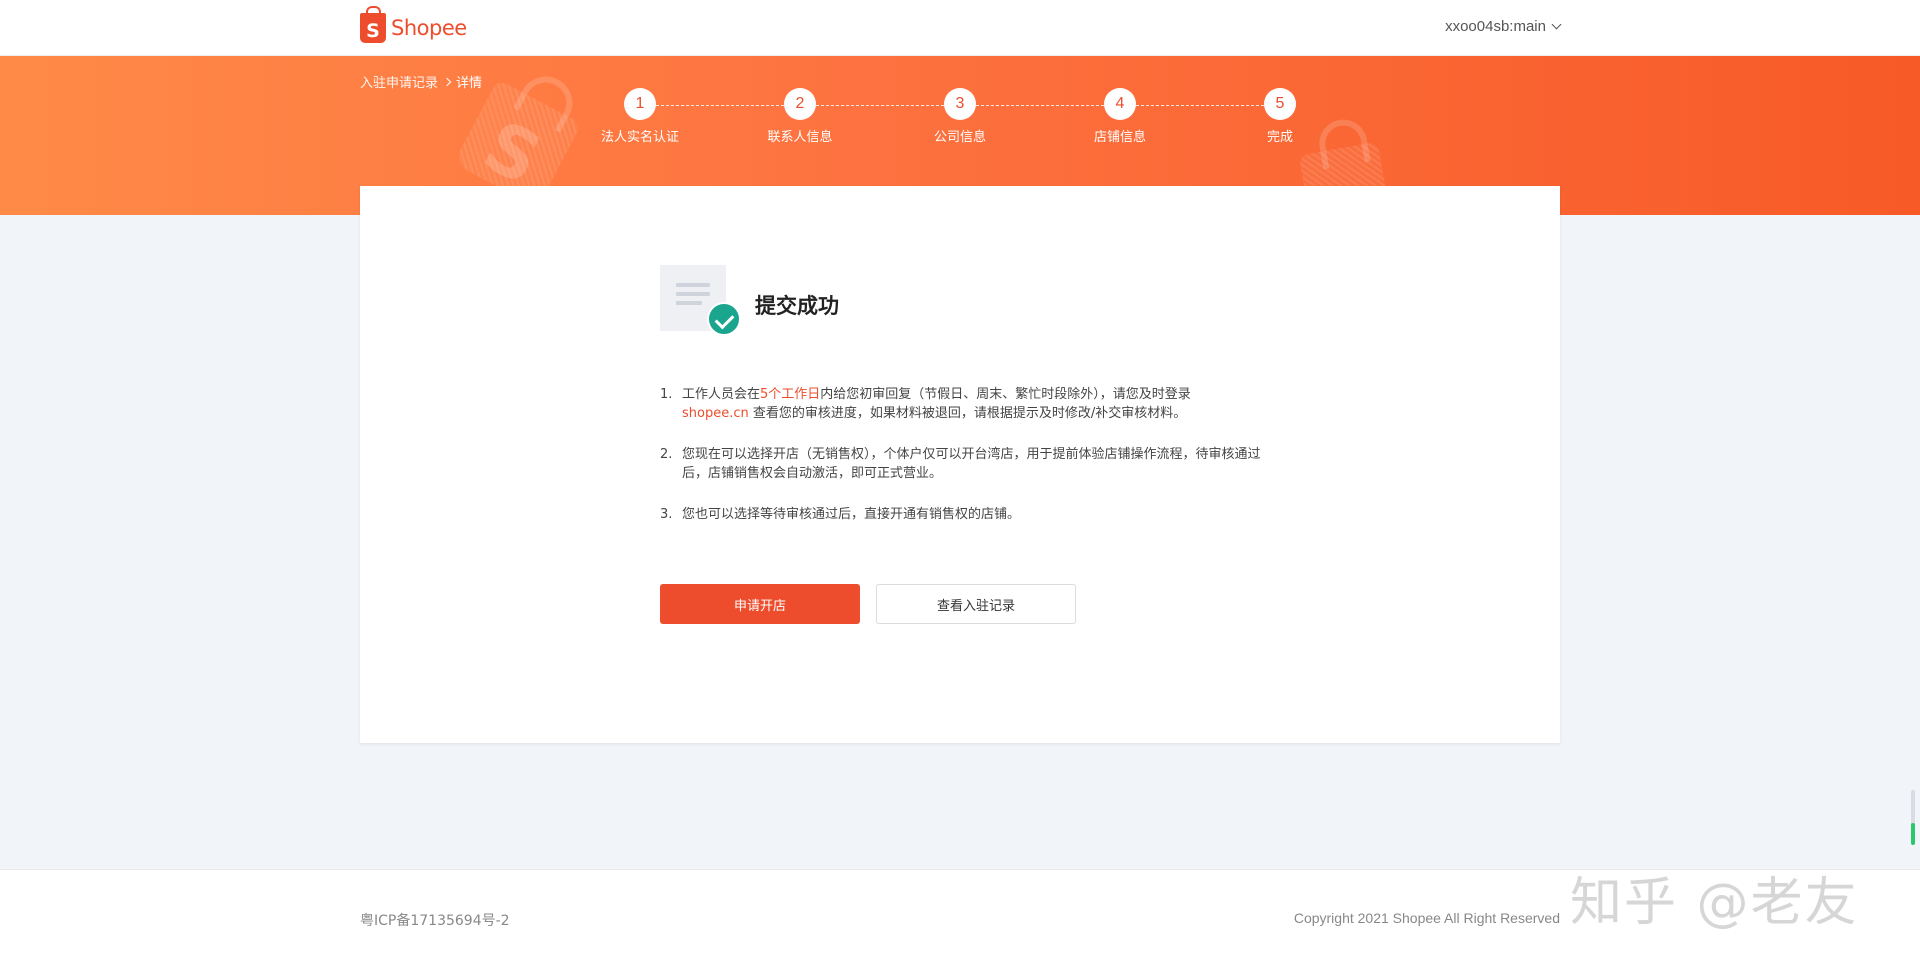 Image resolution: width=1920 pixels, height=969 pixels. I want to click on step-2: 2 联系人信息, so click(800, 116).